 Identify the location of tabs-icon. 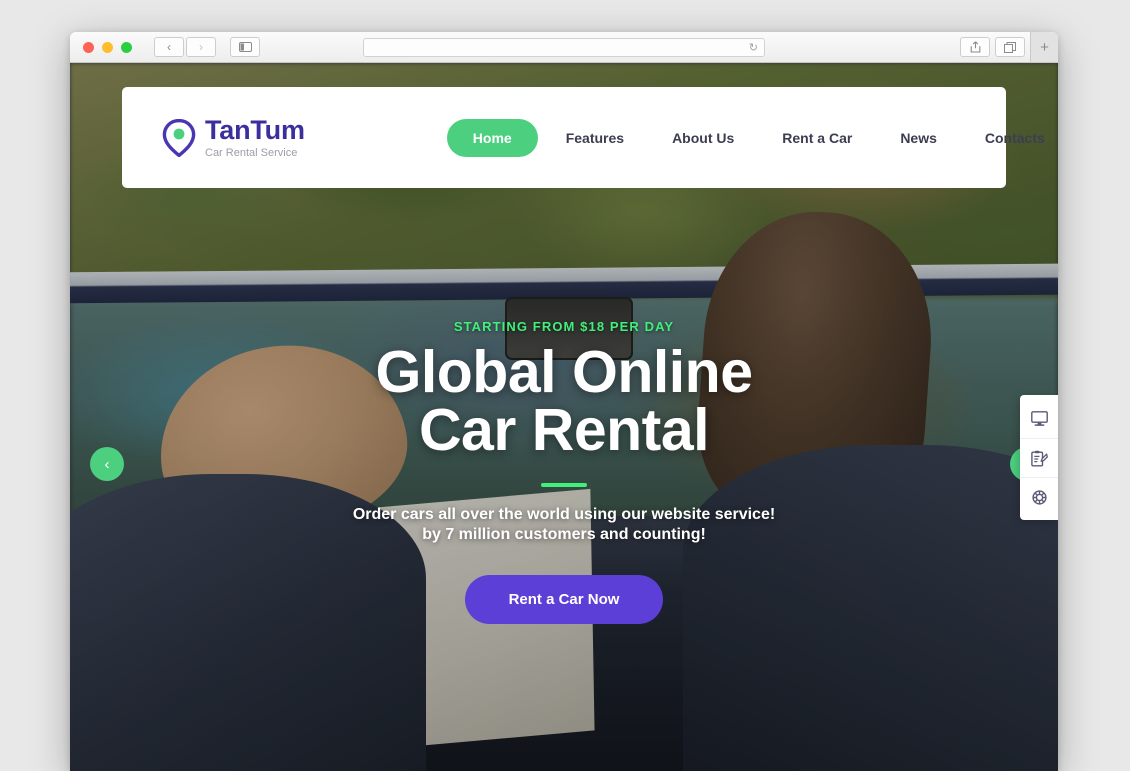
(1010, 47).